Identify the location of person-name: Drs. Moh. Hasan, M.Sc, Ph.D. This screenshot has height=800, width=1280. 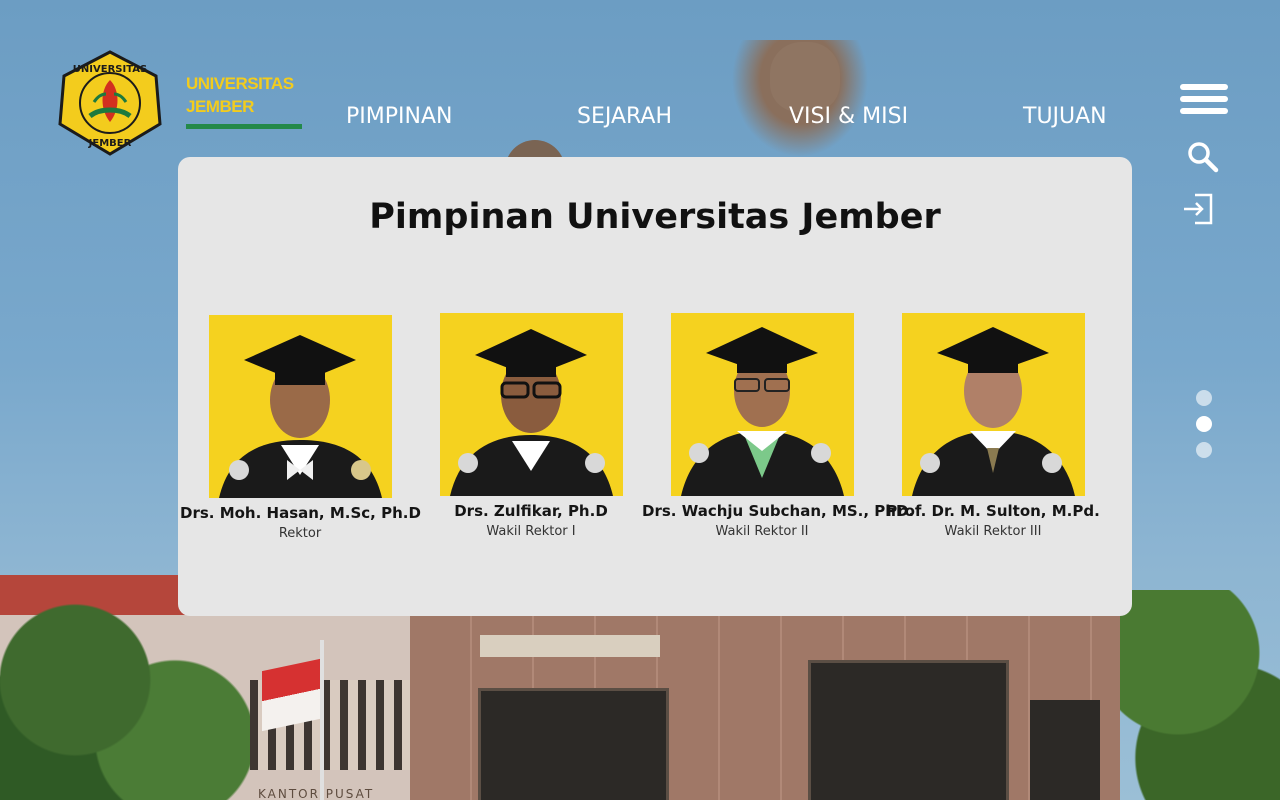
(300, 513).